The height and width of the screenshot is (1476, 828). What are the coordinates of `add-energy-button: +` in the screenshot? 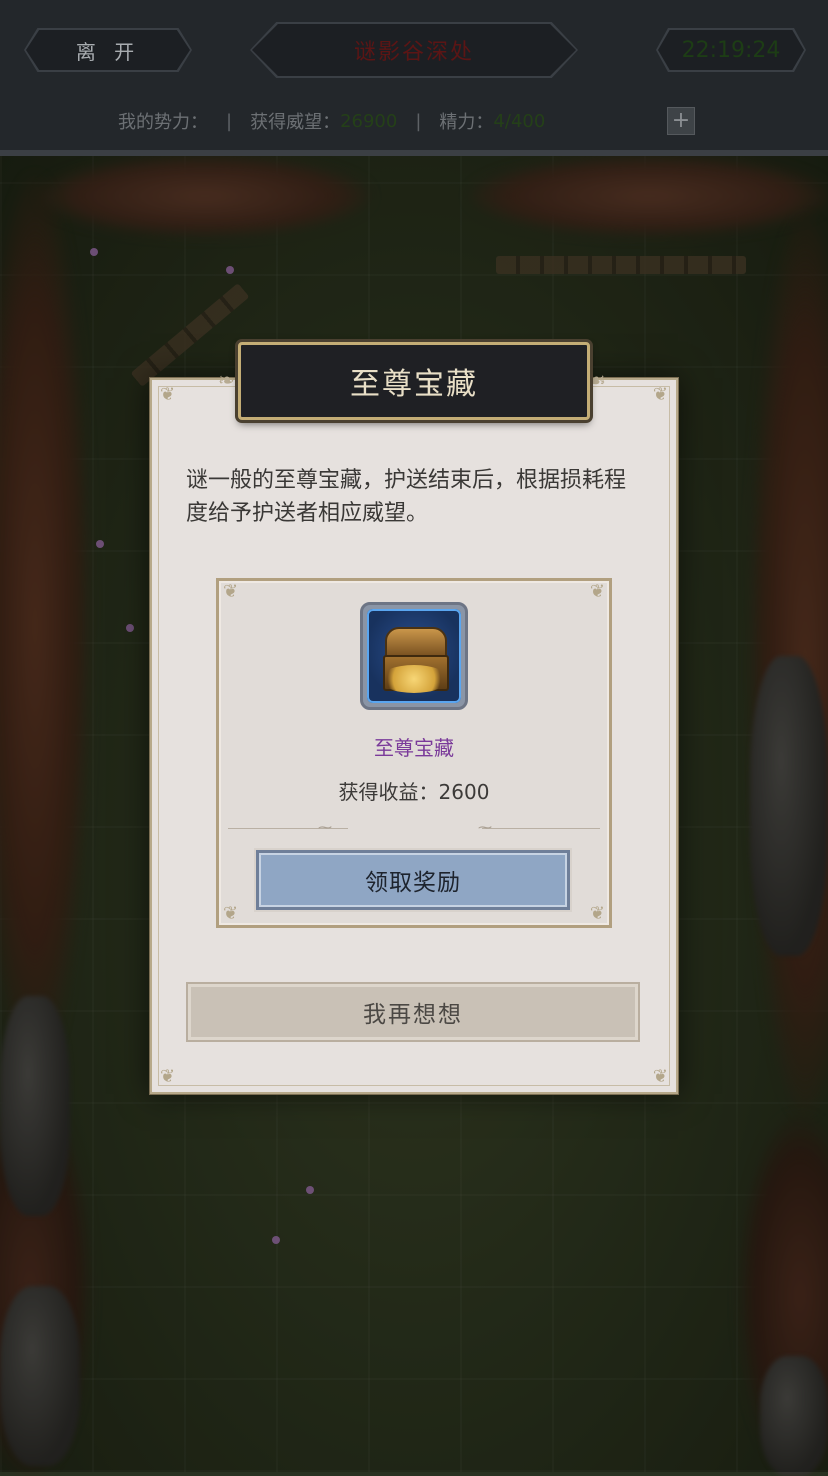 It's located at (681, 121).